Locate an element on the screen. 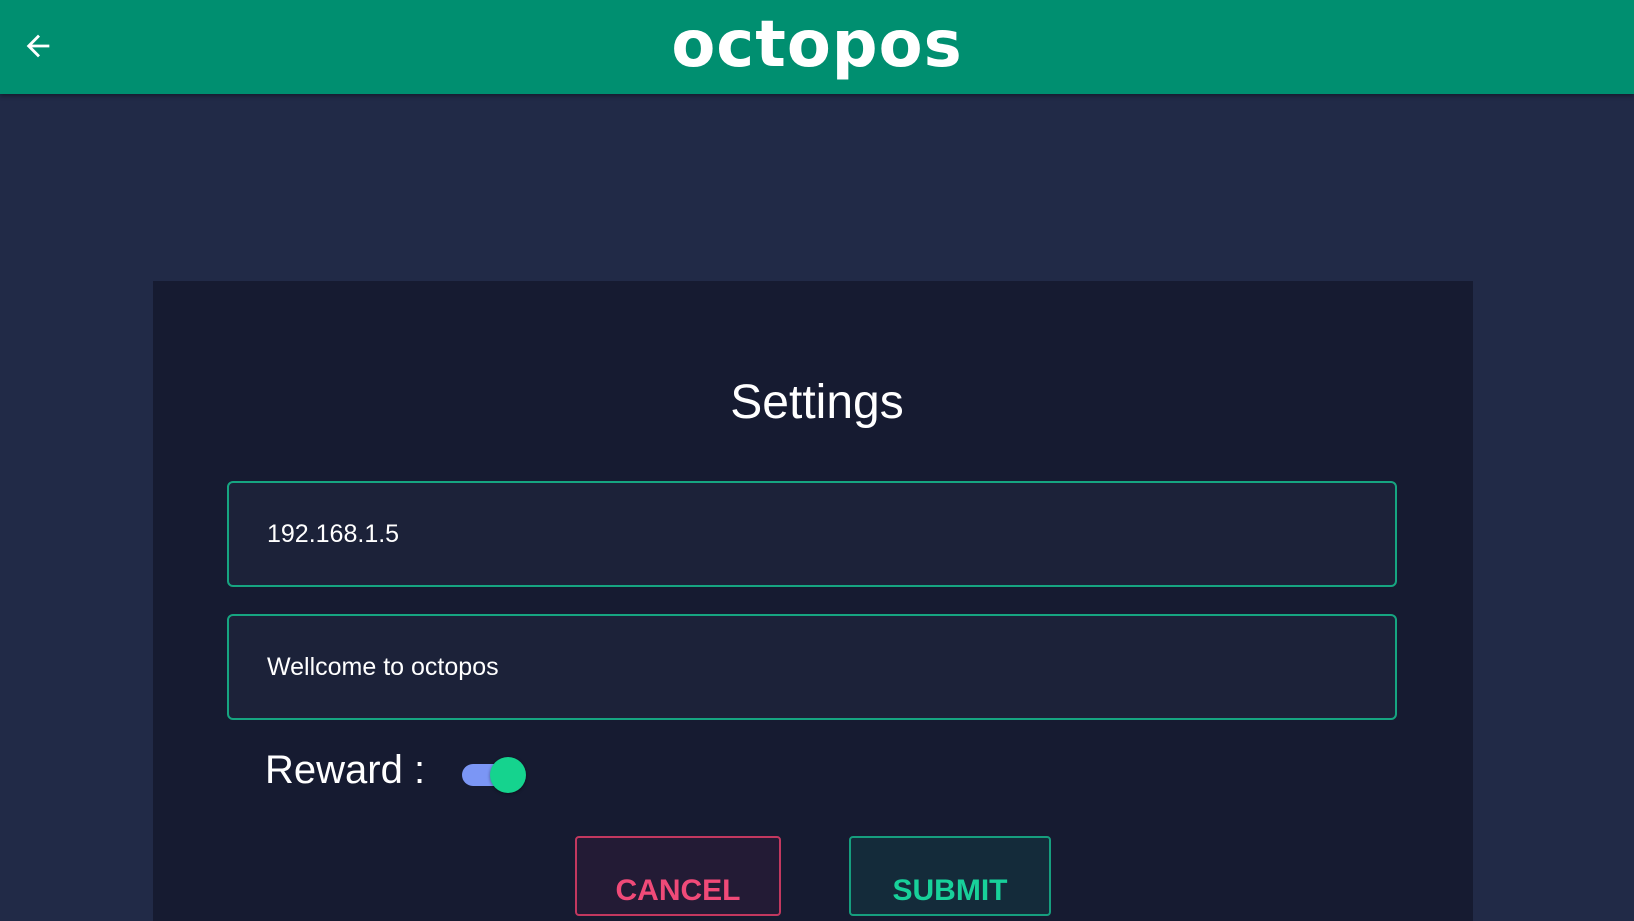  app-logo: octopos is located at coordinates (817, 45).